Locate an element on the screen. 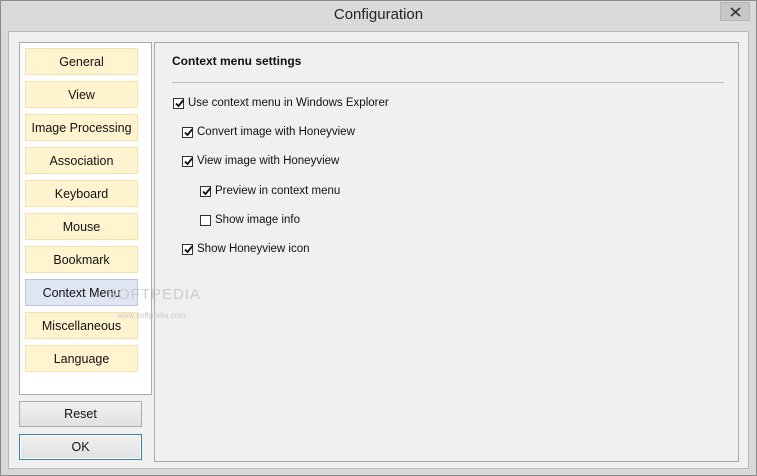 This screenshot has height=476, width=757. option-show-image-info: Show image info is located at coordinates (250, 220).